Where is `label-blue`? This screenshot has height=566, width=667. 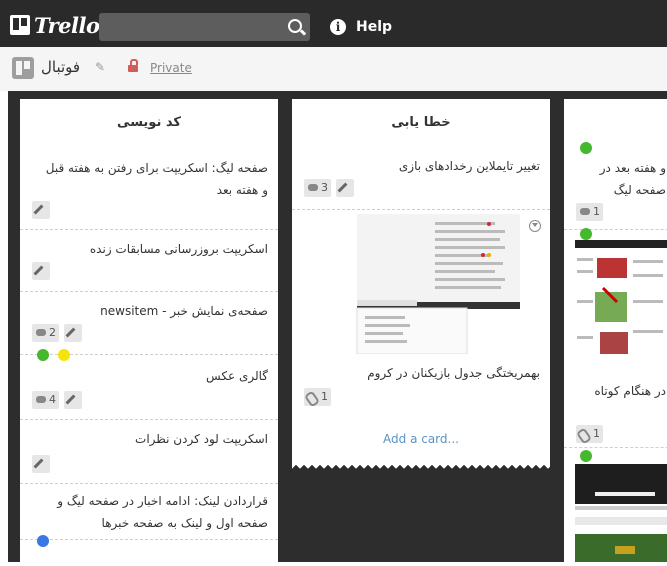 label-blue is located at coordinates (43, 541).